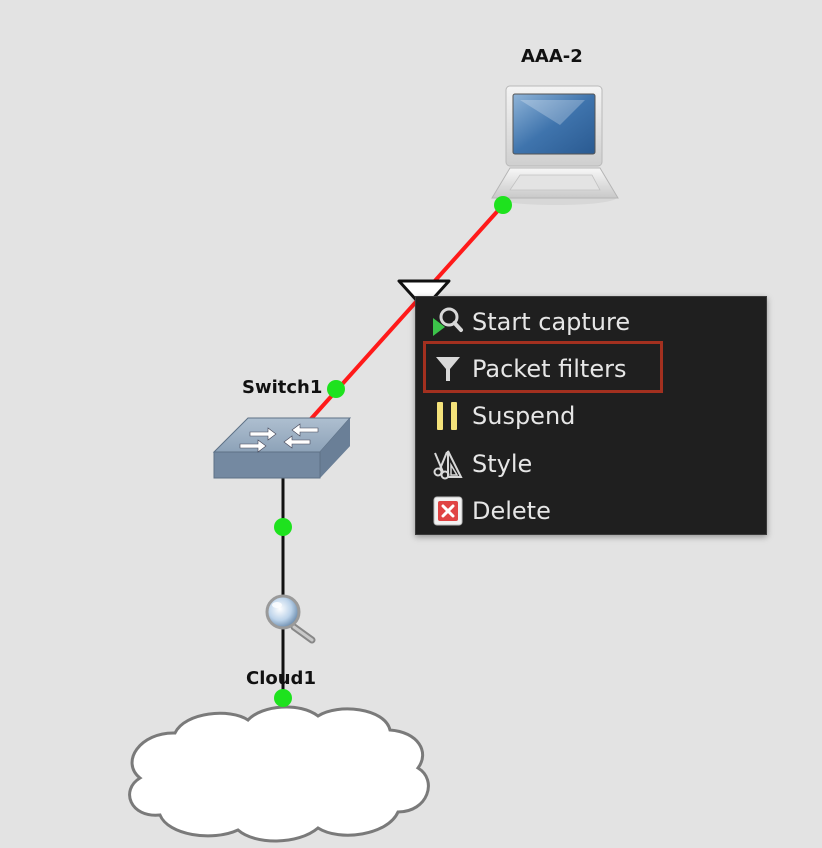 This screenshot has width=822, height=848. What do you see at coordinates (282, 387) in the screenshot?
I see `node-label-switch: Switch1` at bounding box center [282, 387].